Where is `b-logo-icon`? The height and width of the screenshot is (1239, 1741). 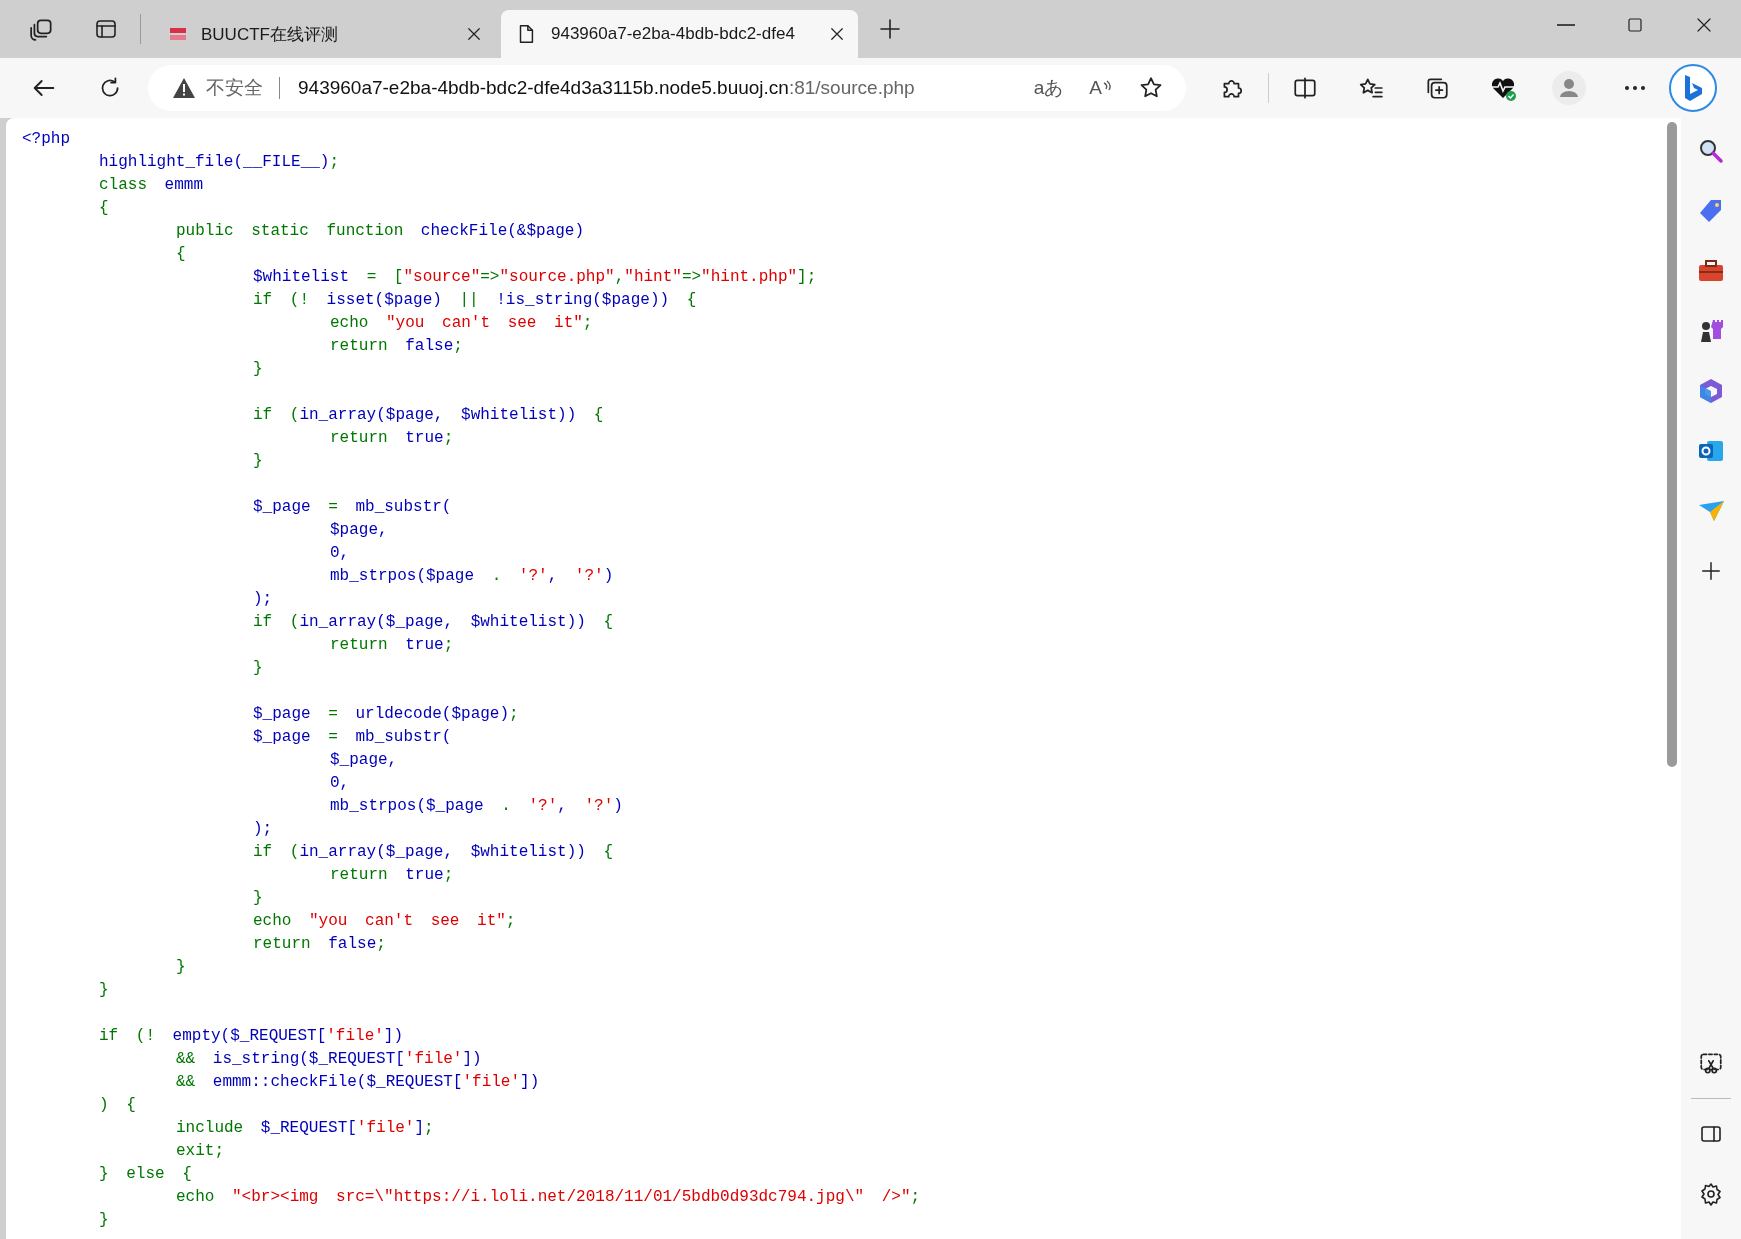
b-logo-icon is located at coordinates (1693, 88).